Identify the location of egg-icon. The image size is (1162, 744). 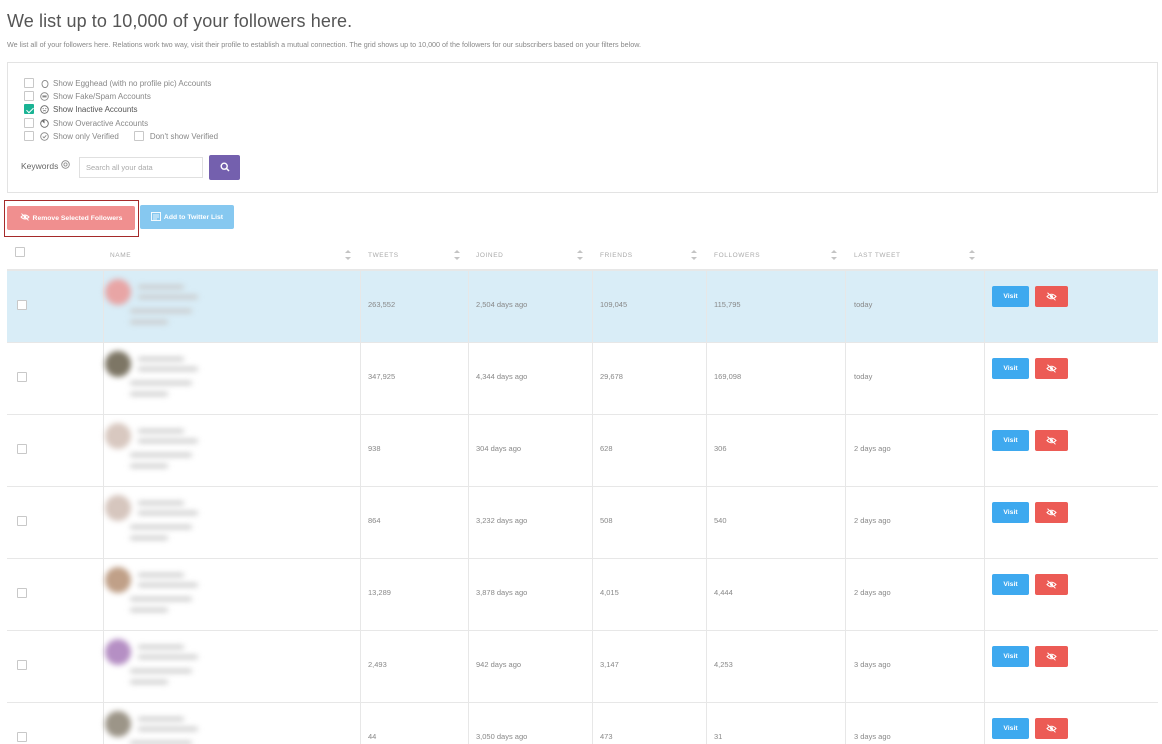
(44, 83).